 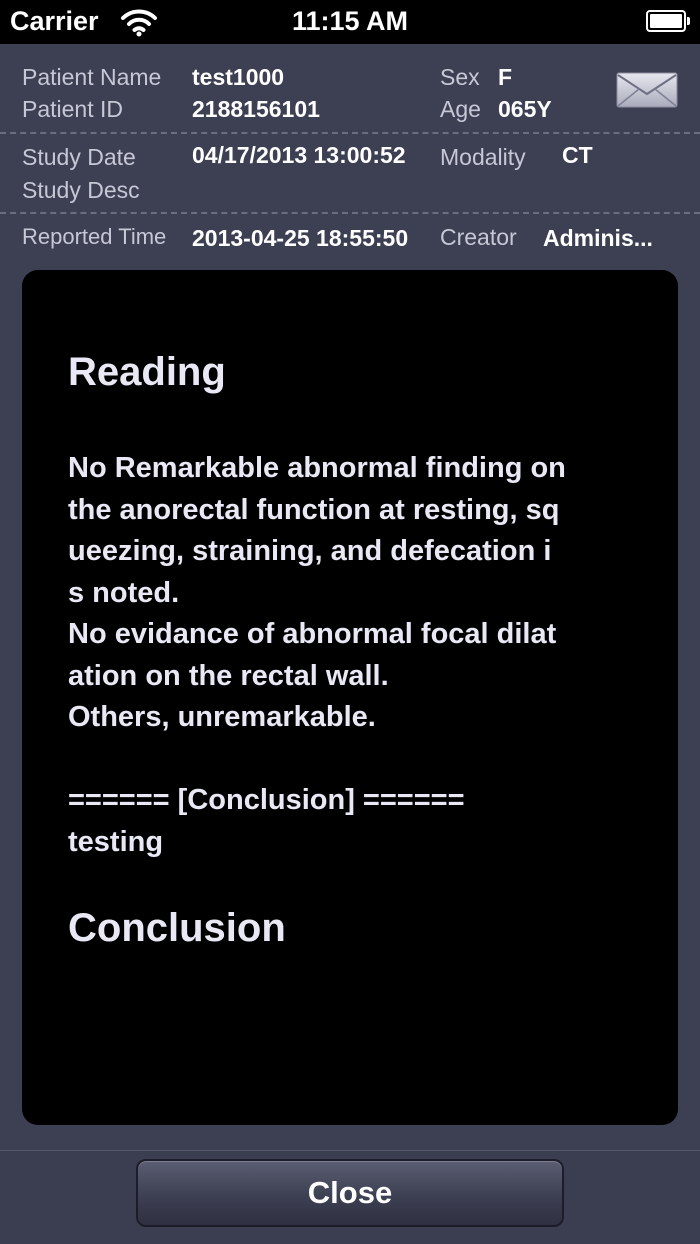 What do you see at coordinates (92, 77) in the screenshot?
I see `patient-name-label: Patient Name` at bounding box center [92, 77].